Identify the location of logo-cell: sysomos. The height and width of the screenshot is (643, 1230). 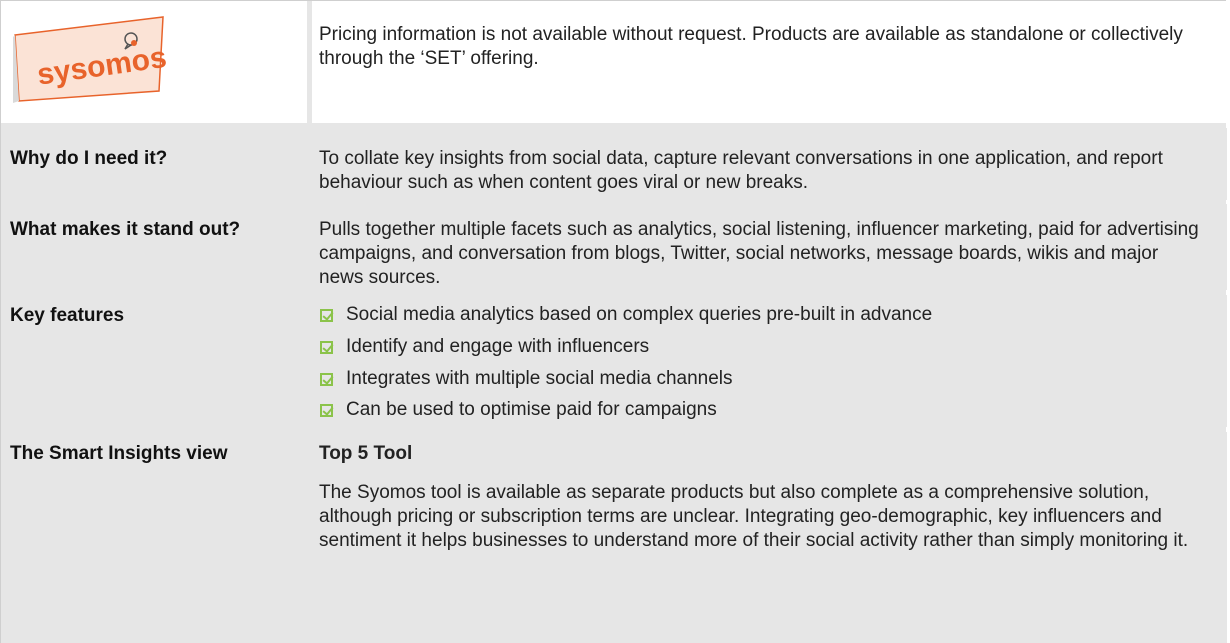
(154, 62).